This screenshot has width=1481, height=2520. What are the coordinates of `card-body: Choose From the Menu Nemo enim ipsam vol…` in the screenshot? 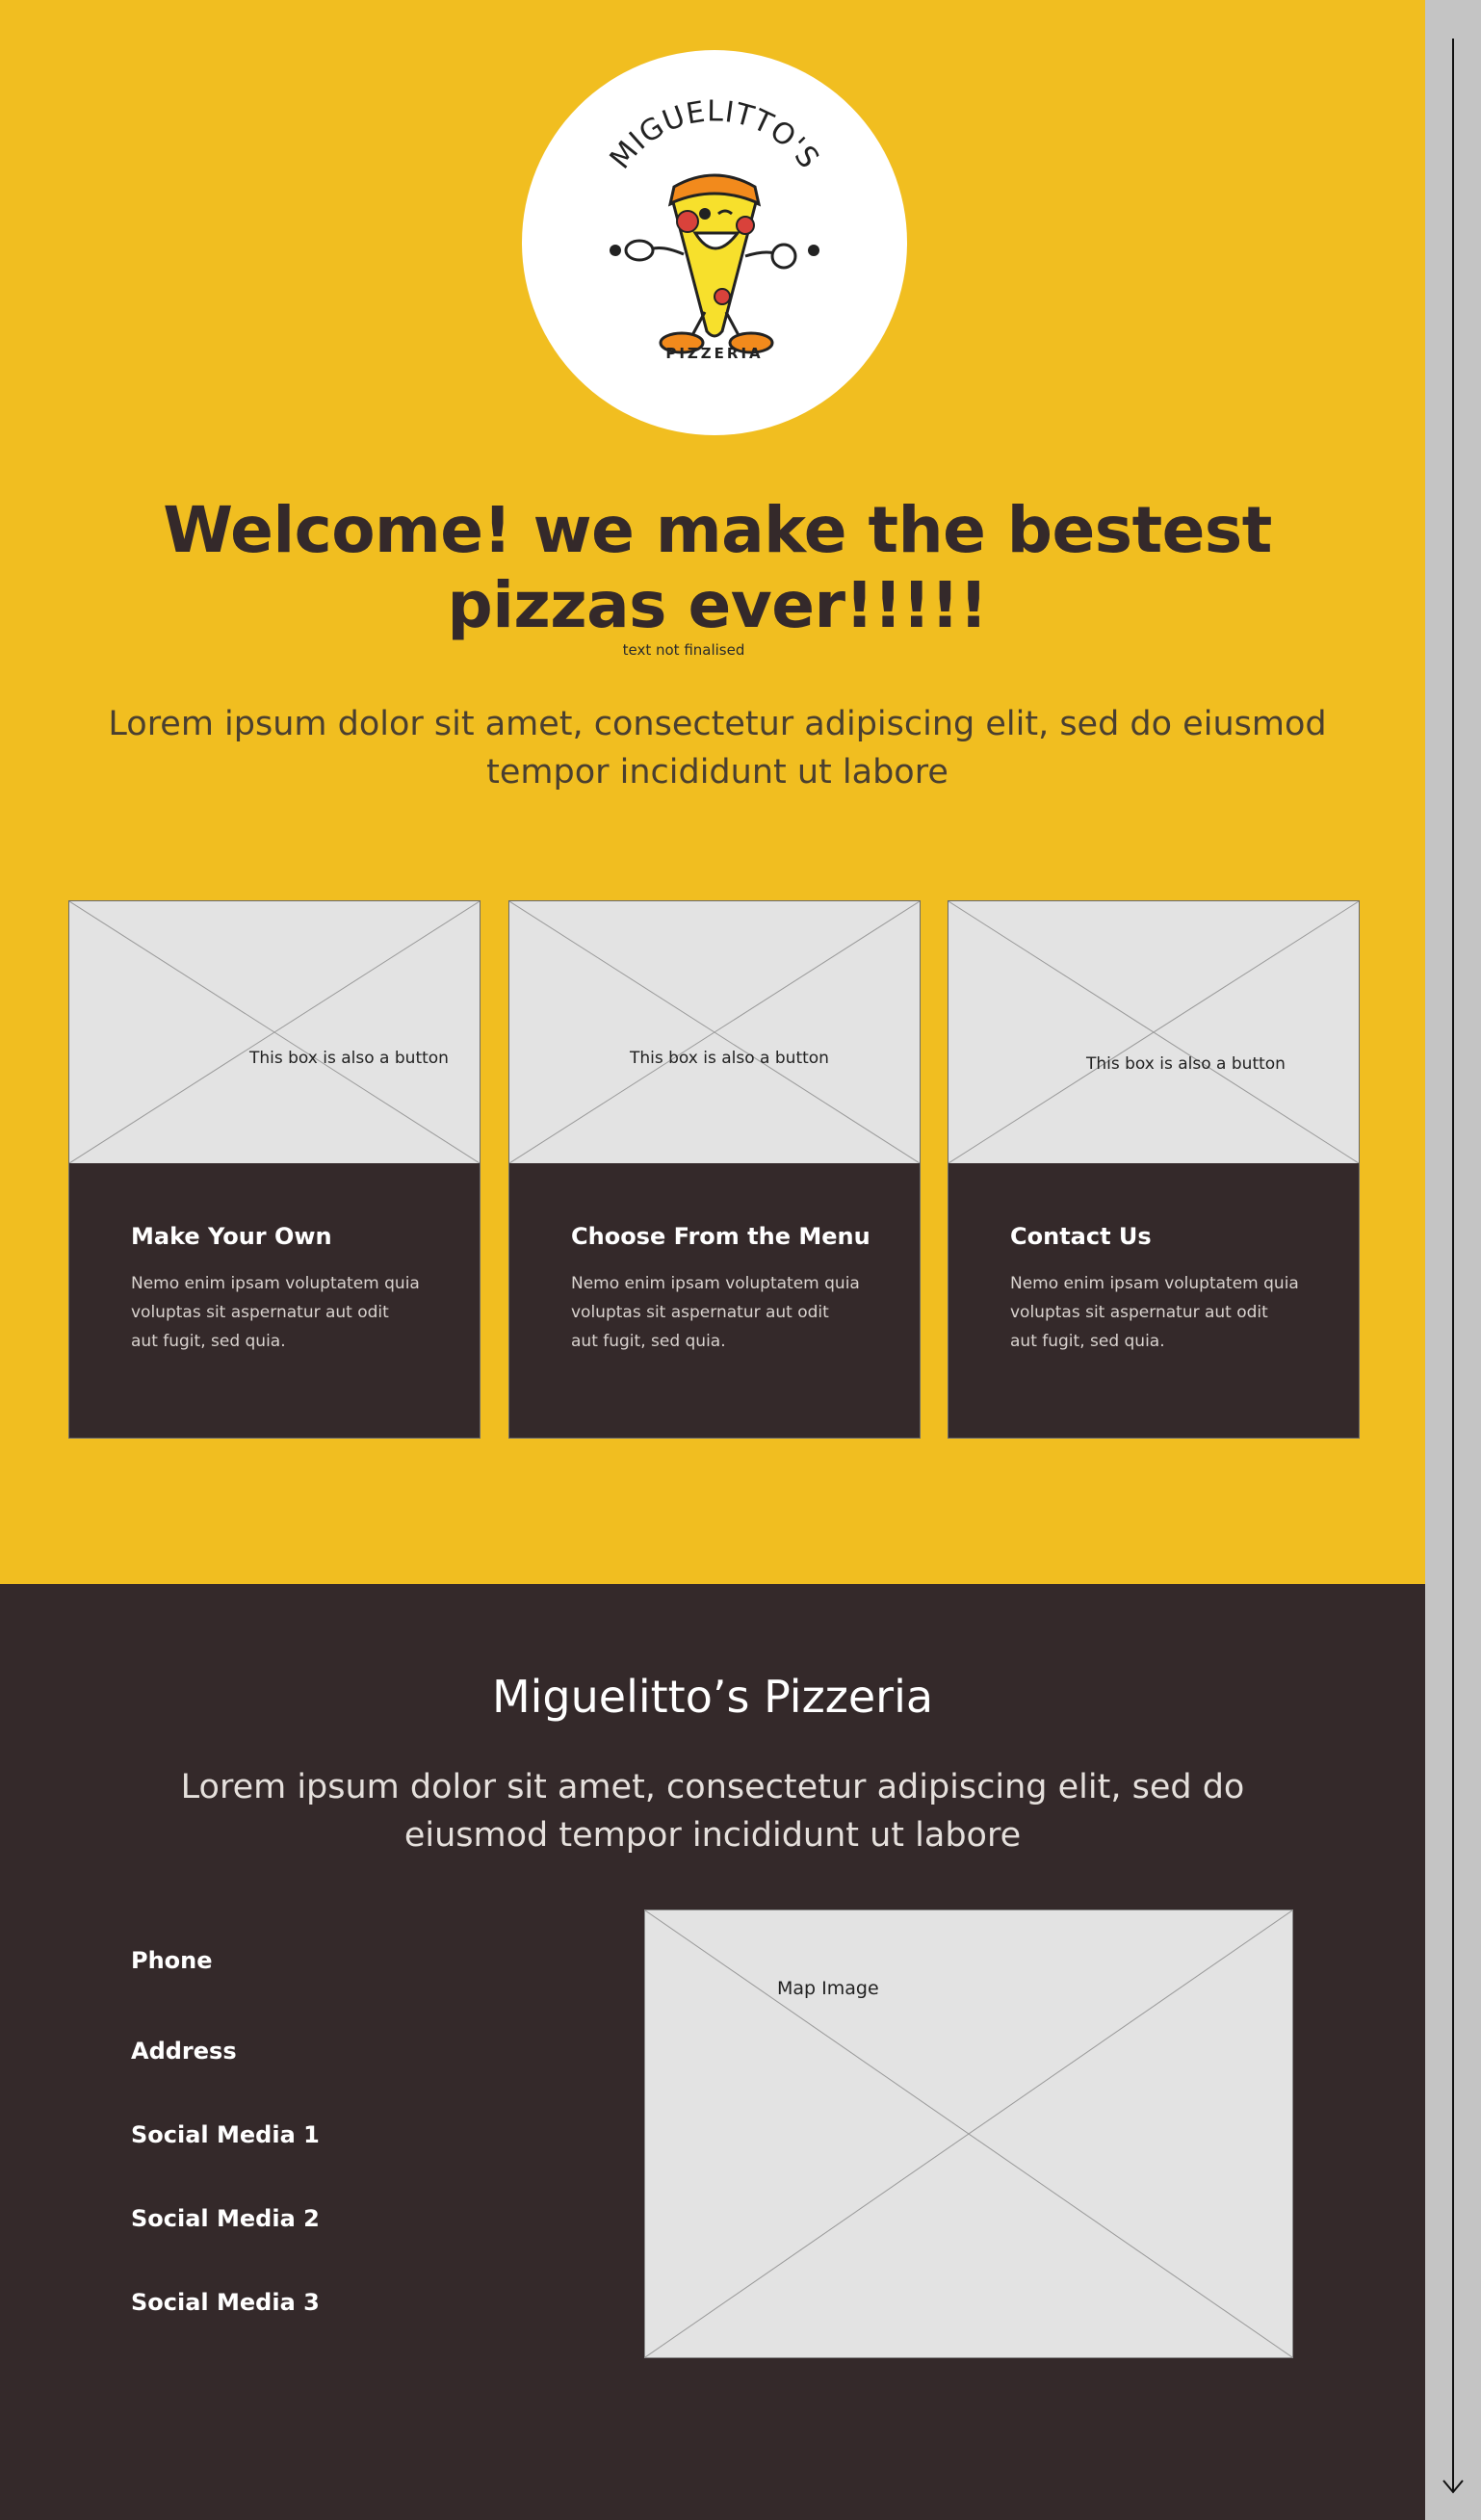 It's located at (714, 1300).